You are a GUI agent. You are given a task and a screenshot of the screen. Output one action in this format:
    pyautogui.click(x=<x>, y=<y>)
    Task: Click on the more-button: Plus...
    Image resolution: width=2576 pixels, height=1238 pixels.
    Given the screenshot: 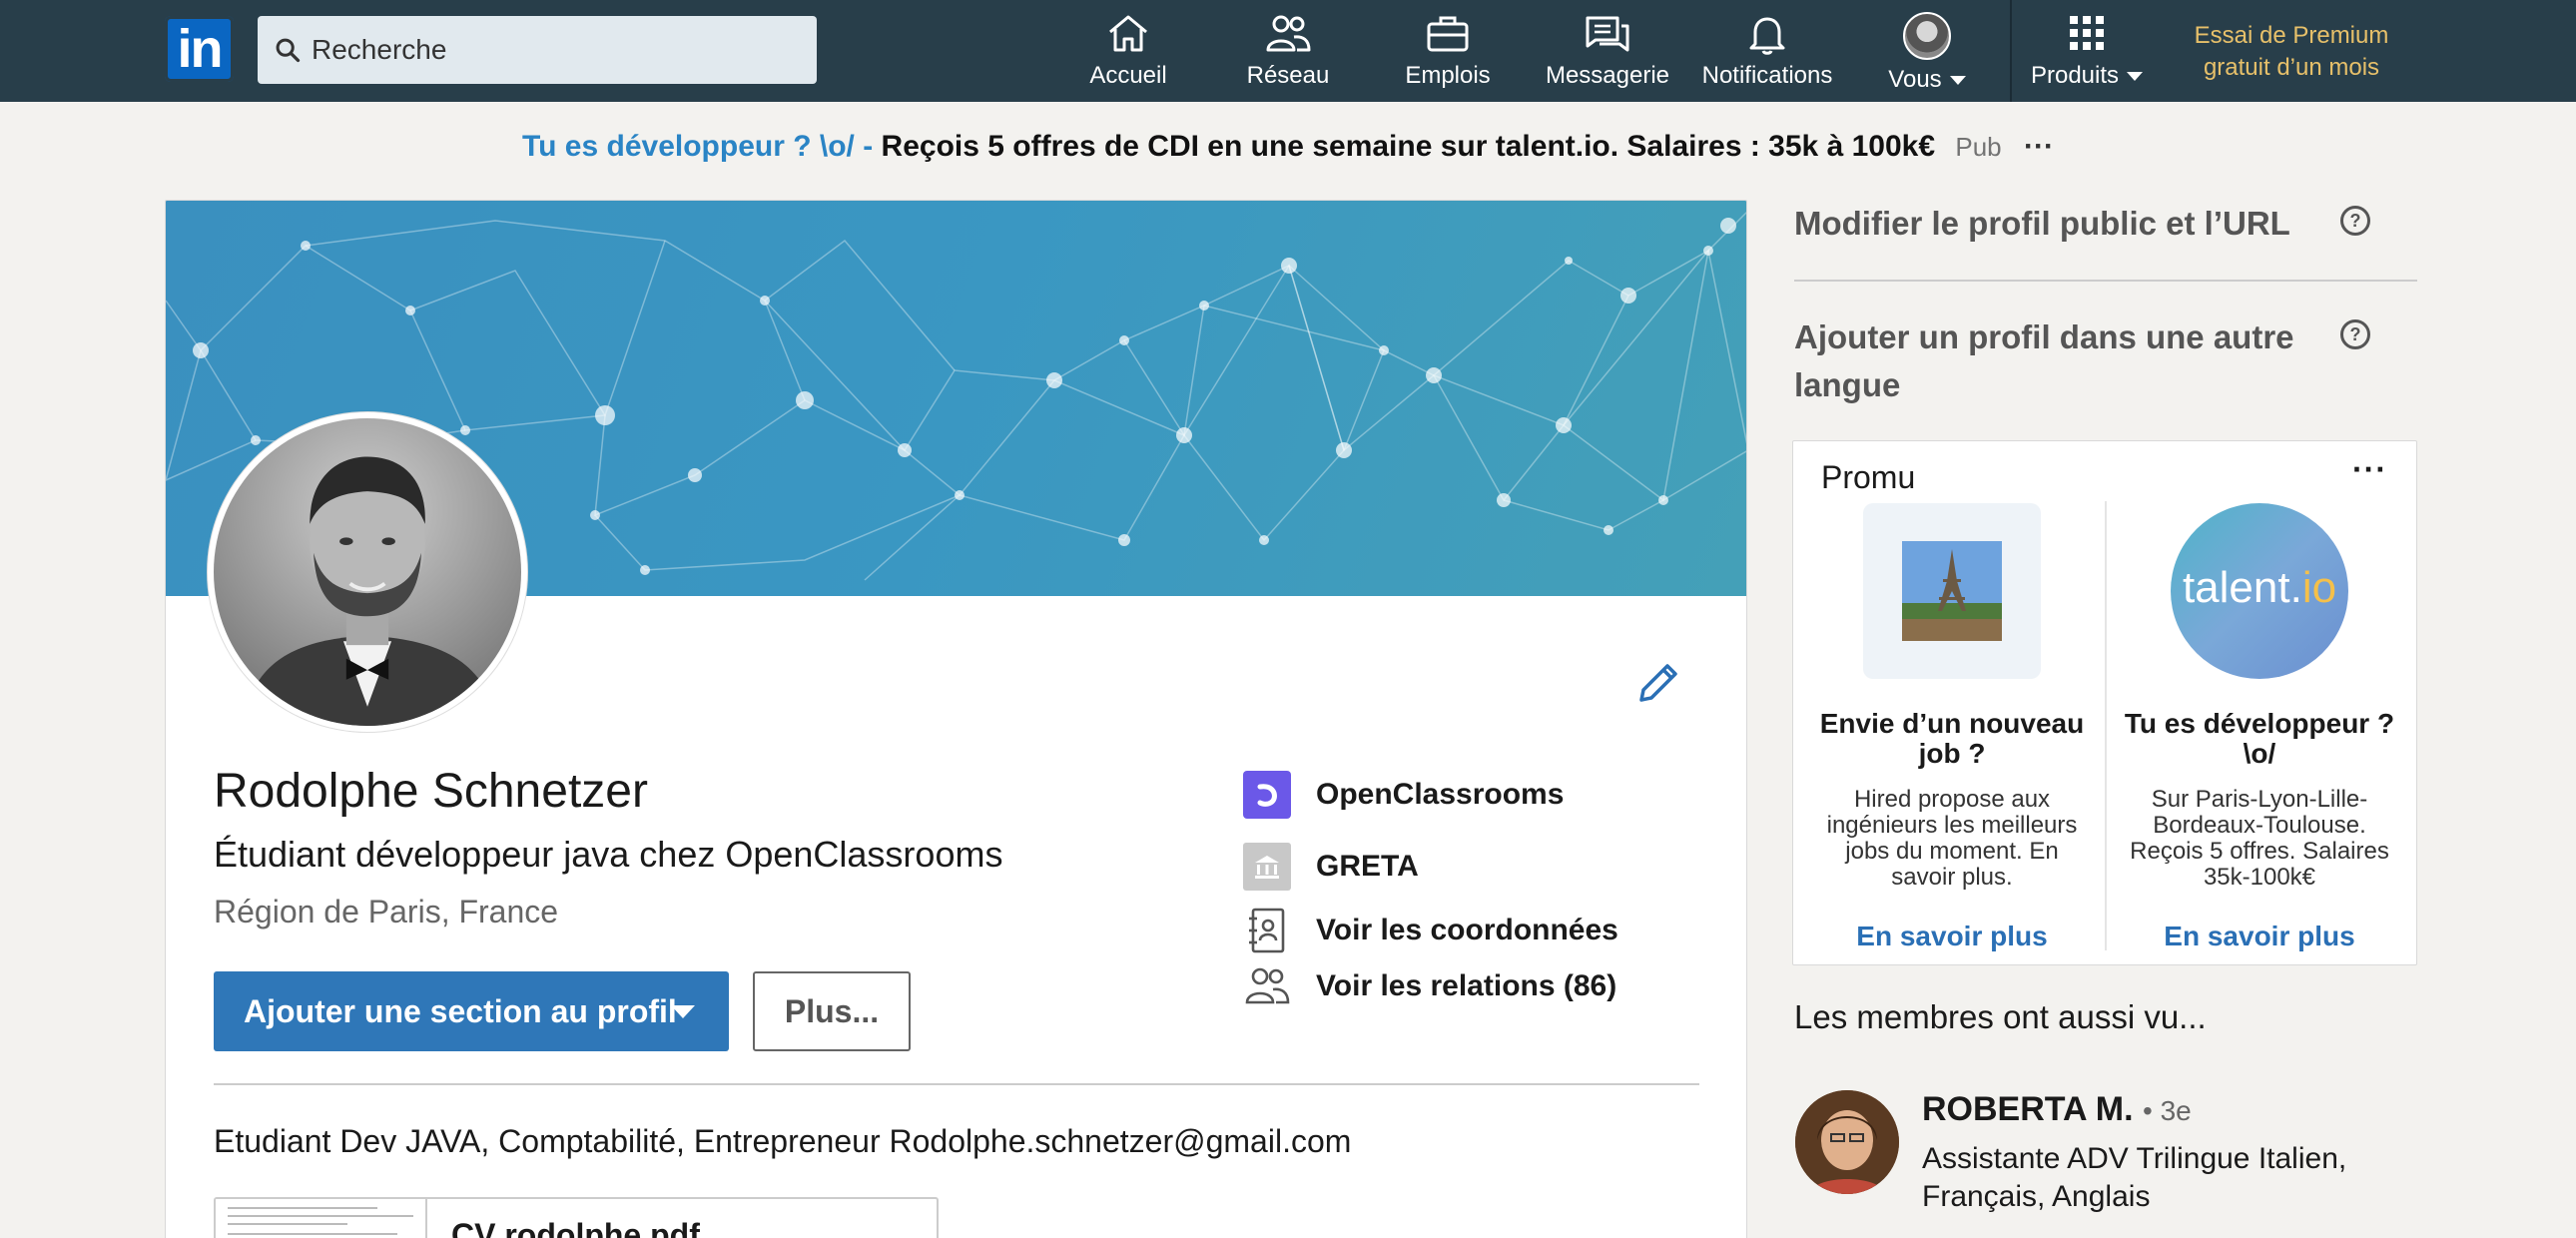 What is the action you would take?
    pyautogui.click(x=832, y=1011)
    